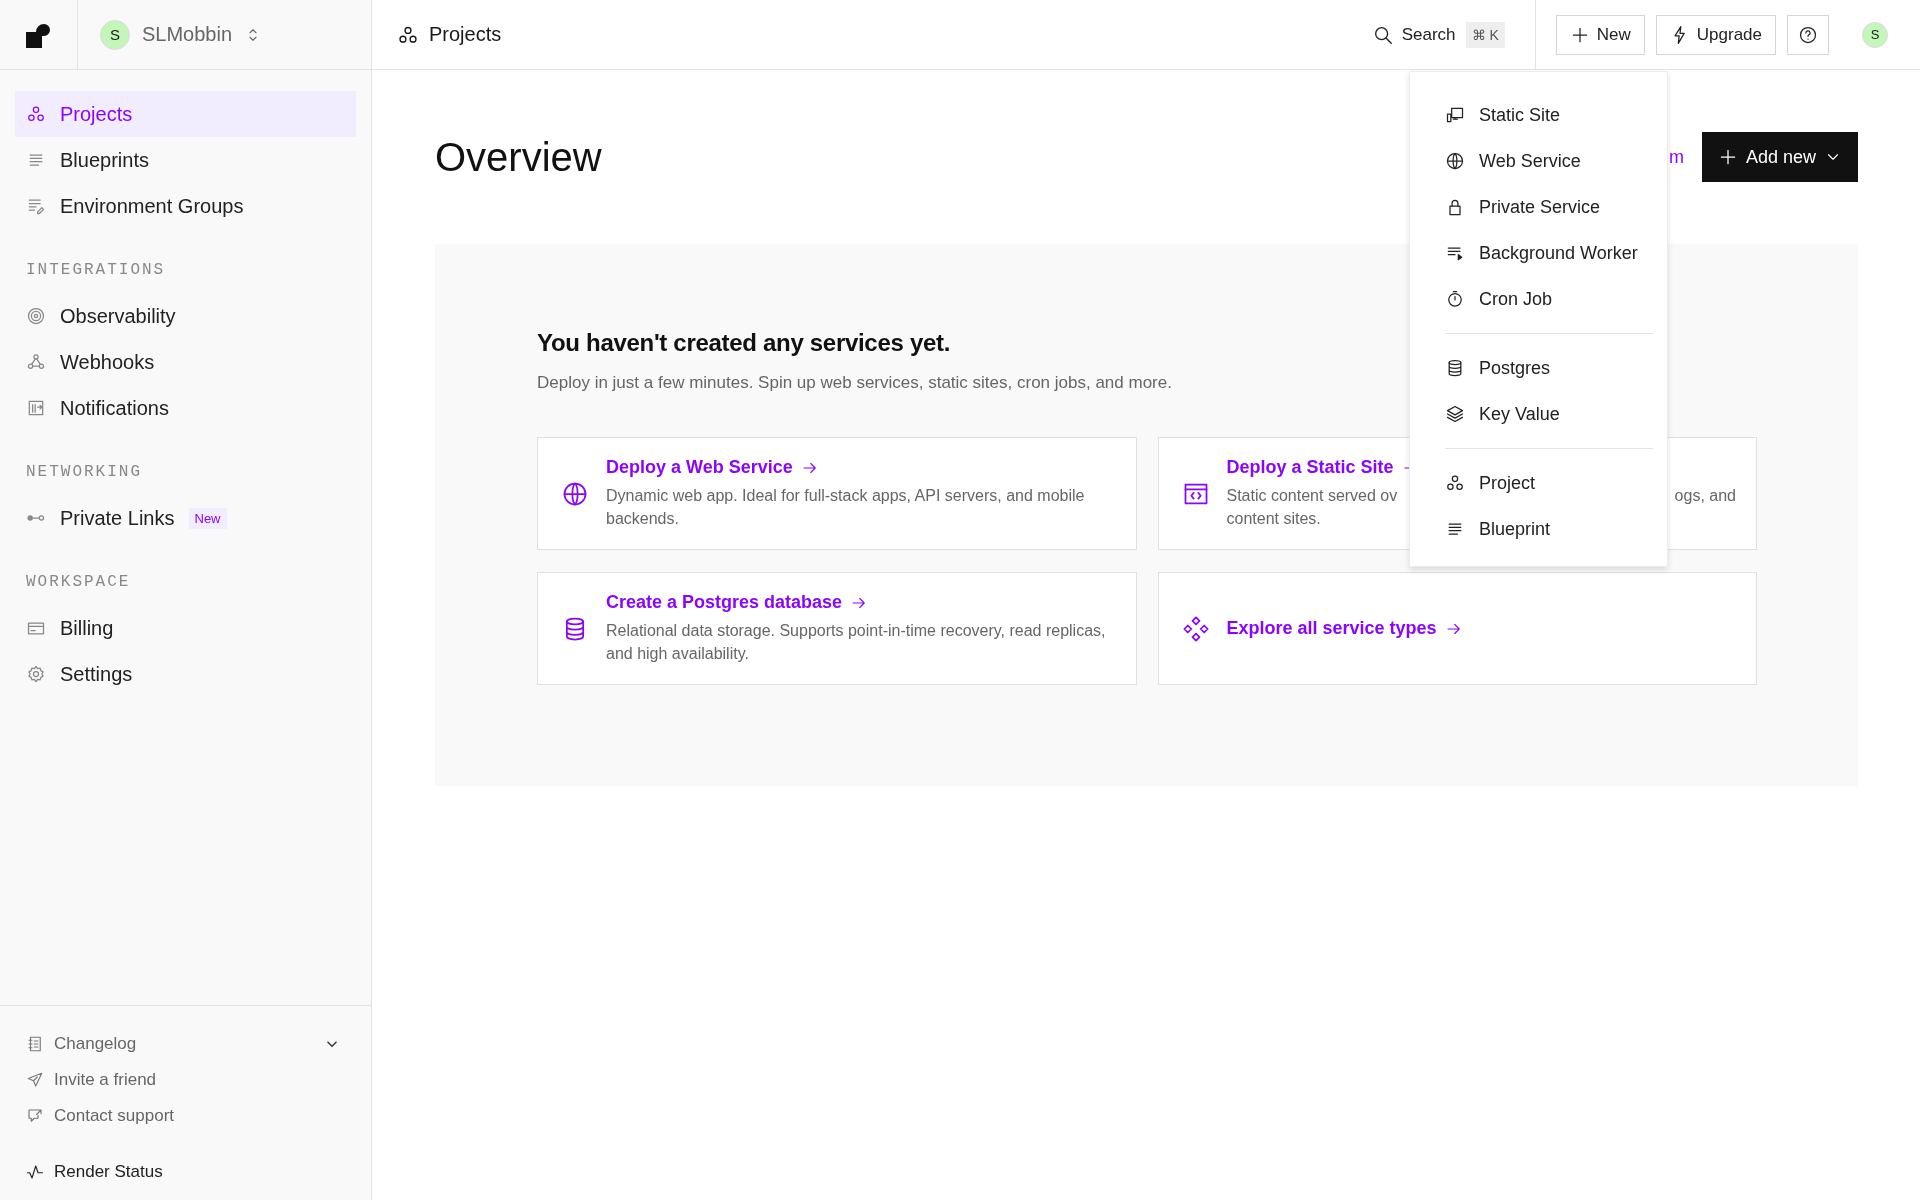  I want to click on new-badge: New, so click(207, 518).